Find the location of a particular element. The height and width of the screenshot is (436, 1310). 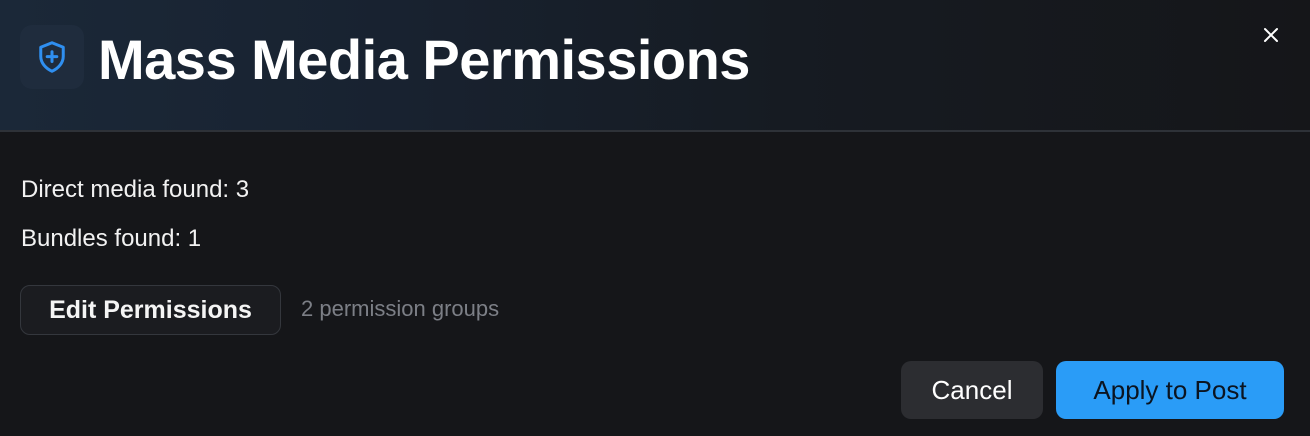

shield-plus-icon is located at coordinates (52, 57).